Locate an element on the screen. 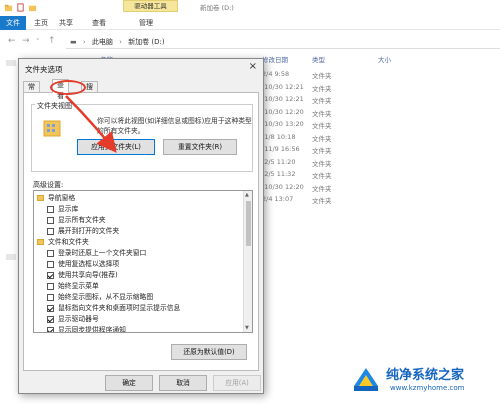 Image resolution: width=500 pixels, height=404 pixels. folder-view-description: 你可以将此视图(如详细信息或图标)应用于这种类型的所有文件夹。 is located at coordinates (174, 126).